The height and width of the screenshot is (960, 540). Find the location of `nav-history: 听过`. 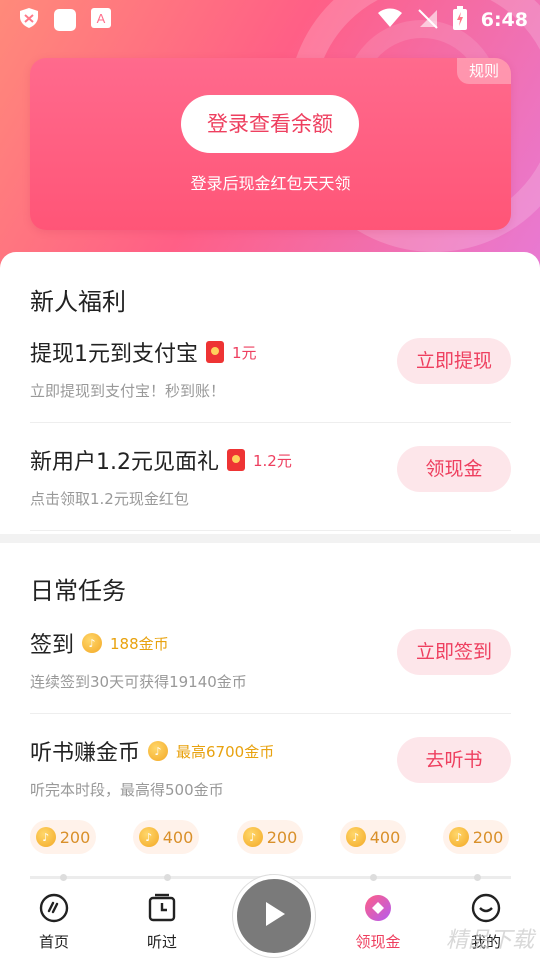

nav-history: 听过 is located at coordinates (162, 922).